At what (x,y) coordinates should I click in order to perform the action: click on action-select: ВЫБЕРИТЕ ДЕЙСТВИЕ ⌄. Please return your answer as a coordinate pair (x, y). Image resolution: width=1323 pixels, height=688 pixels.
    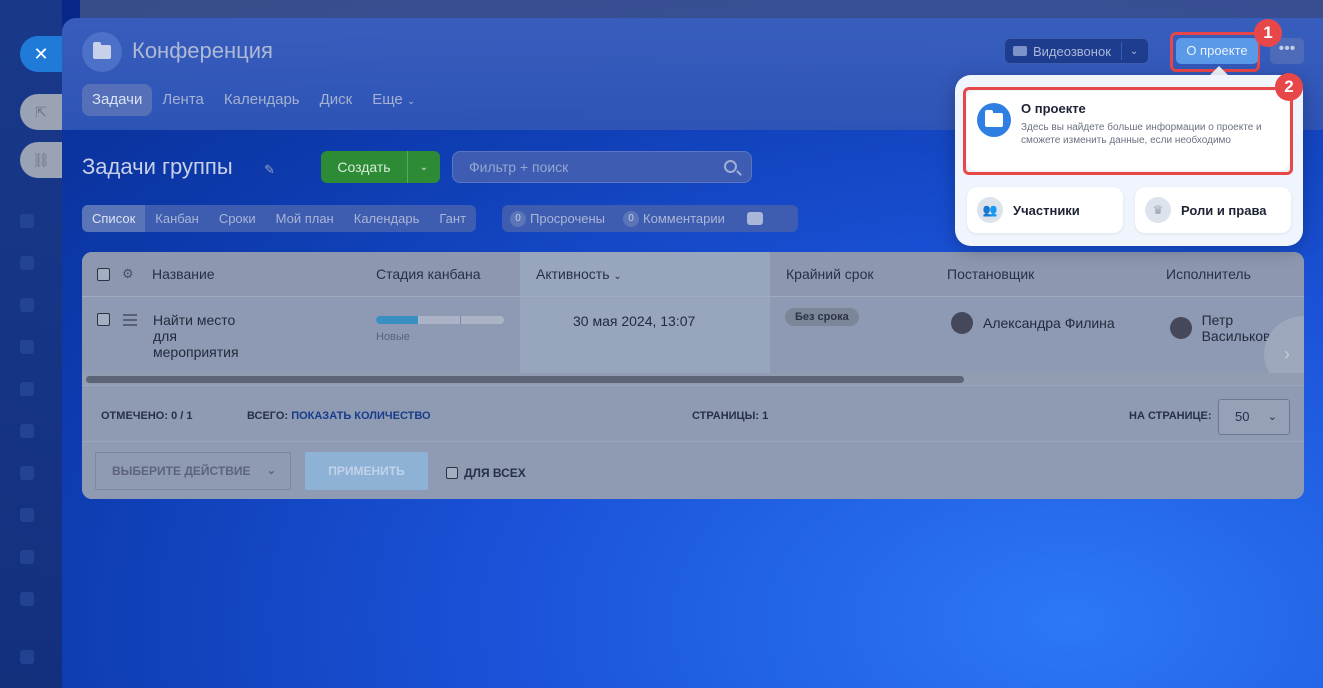
    Looking at the image, I should click on (193, 471).